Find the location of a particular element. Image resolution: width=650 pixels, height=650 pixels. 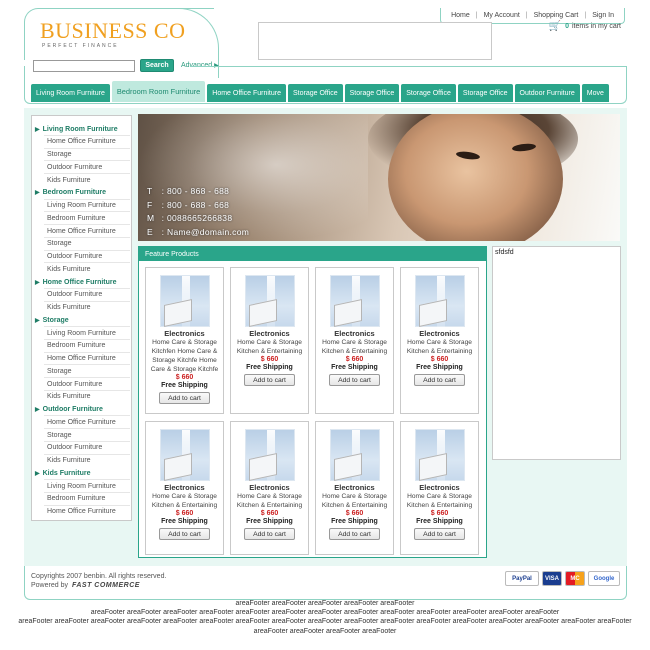

contact-fax: F : 800 - 688 - 668 is located at coordinates (188, 204).